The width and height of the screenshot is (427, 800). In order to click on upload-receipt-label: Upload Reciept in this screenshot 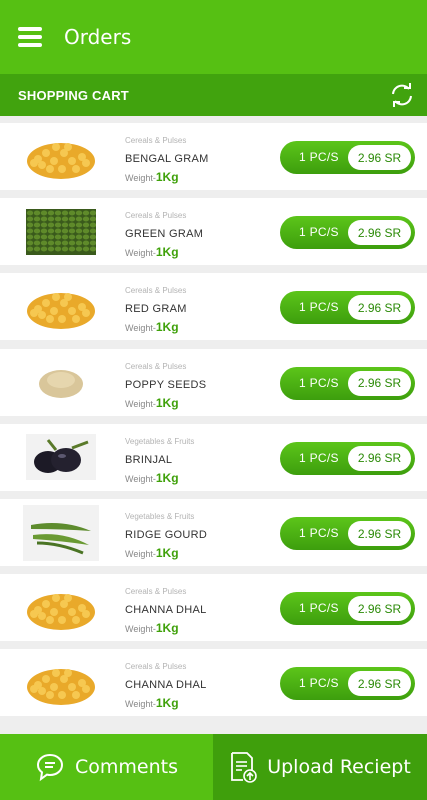, I will do `click(339, 767)`.